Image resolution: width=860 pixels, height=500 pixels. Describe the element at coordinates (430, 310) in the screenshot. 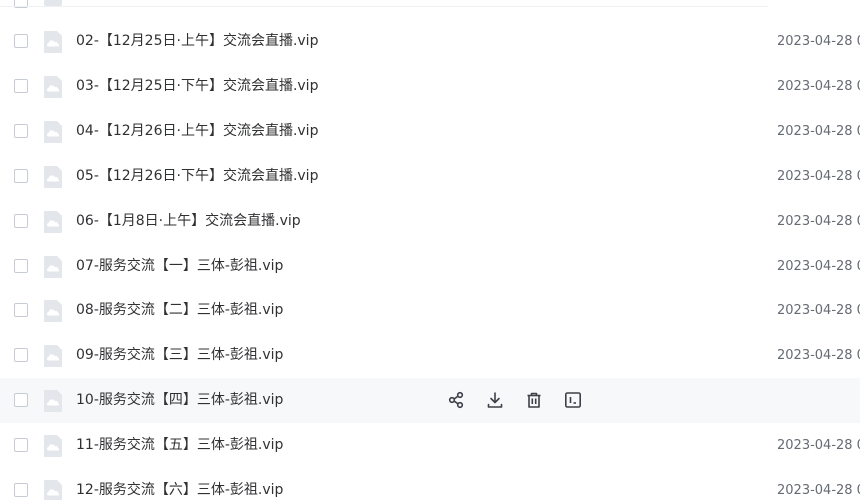

I see `table-row: 08-服务交流【二】三体-彭祖.vip 2023-04-28 0` at that location.